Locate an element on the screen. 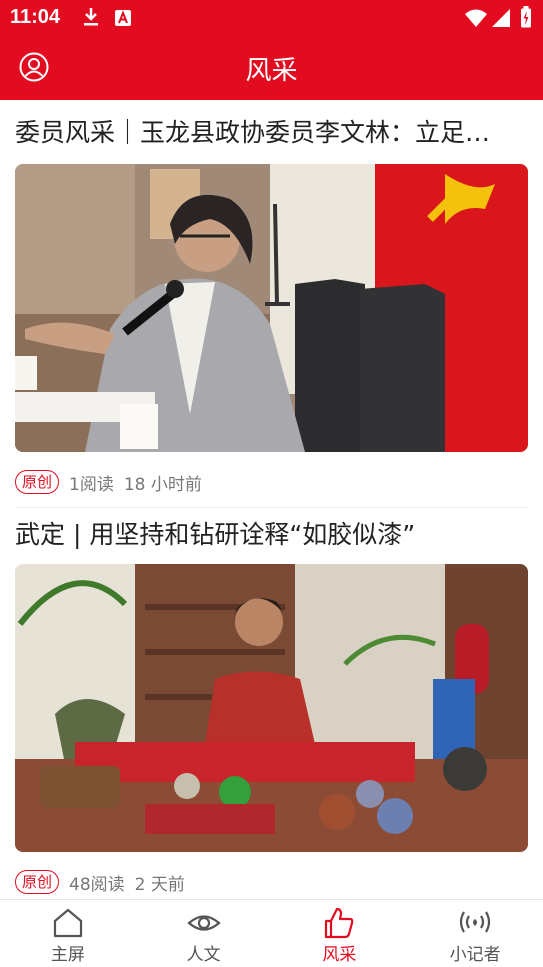  tab-home: 主屏 is located at coordinates (68, 933).